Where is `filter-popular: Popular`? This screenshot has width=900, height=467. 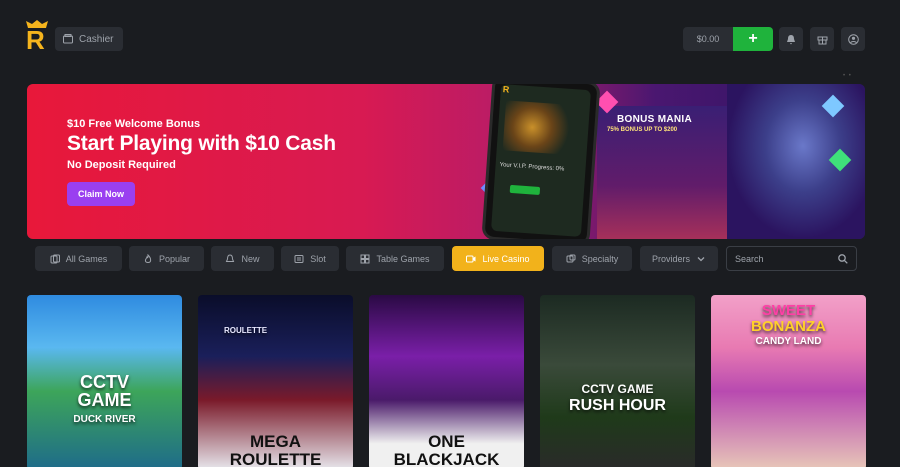
filter-popular: Popular is located at coordinates (166, 258).